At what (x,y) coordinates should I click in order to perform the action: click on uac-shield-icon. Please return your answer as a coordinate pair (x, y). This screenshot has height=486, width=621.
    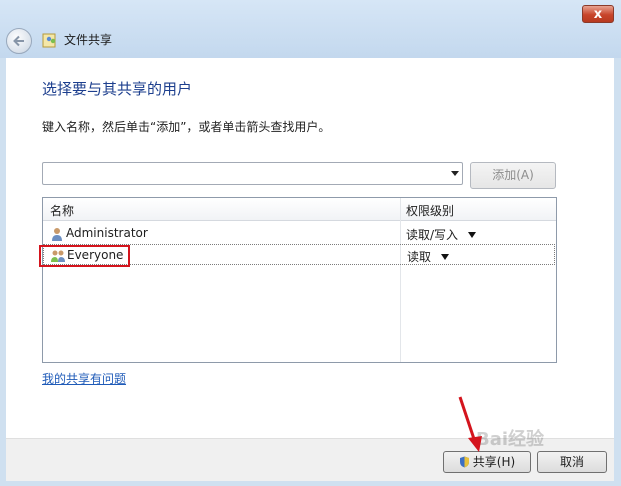
    Looking at the image, I should click on (464, 462).